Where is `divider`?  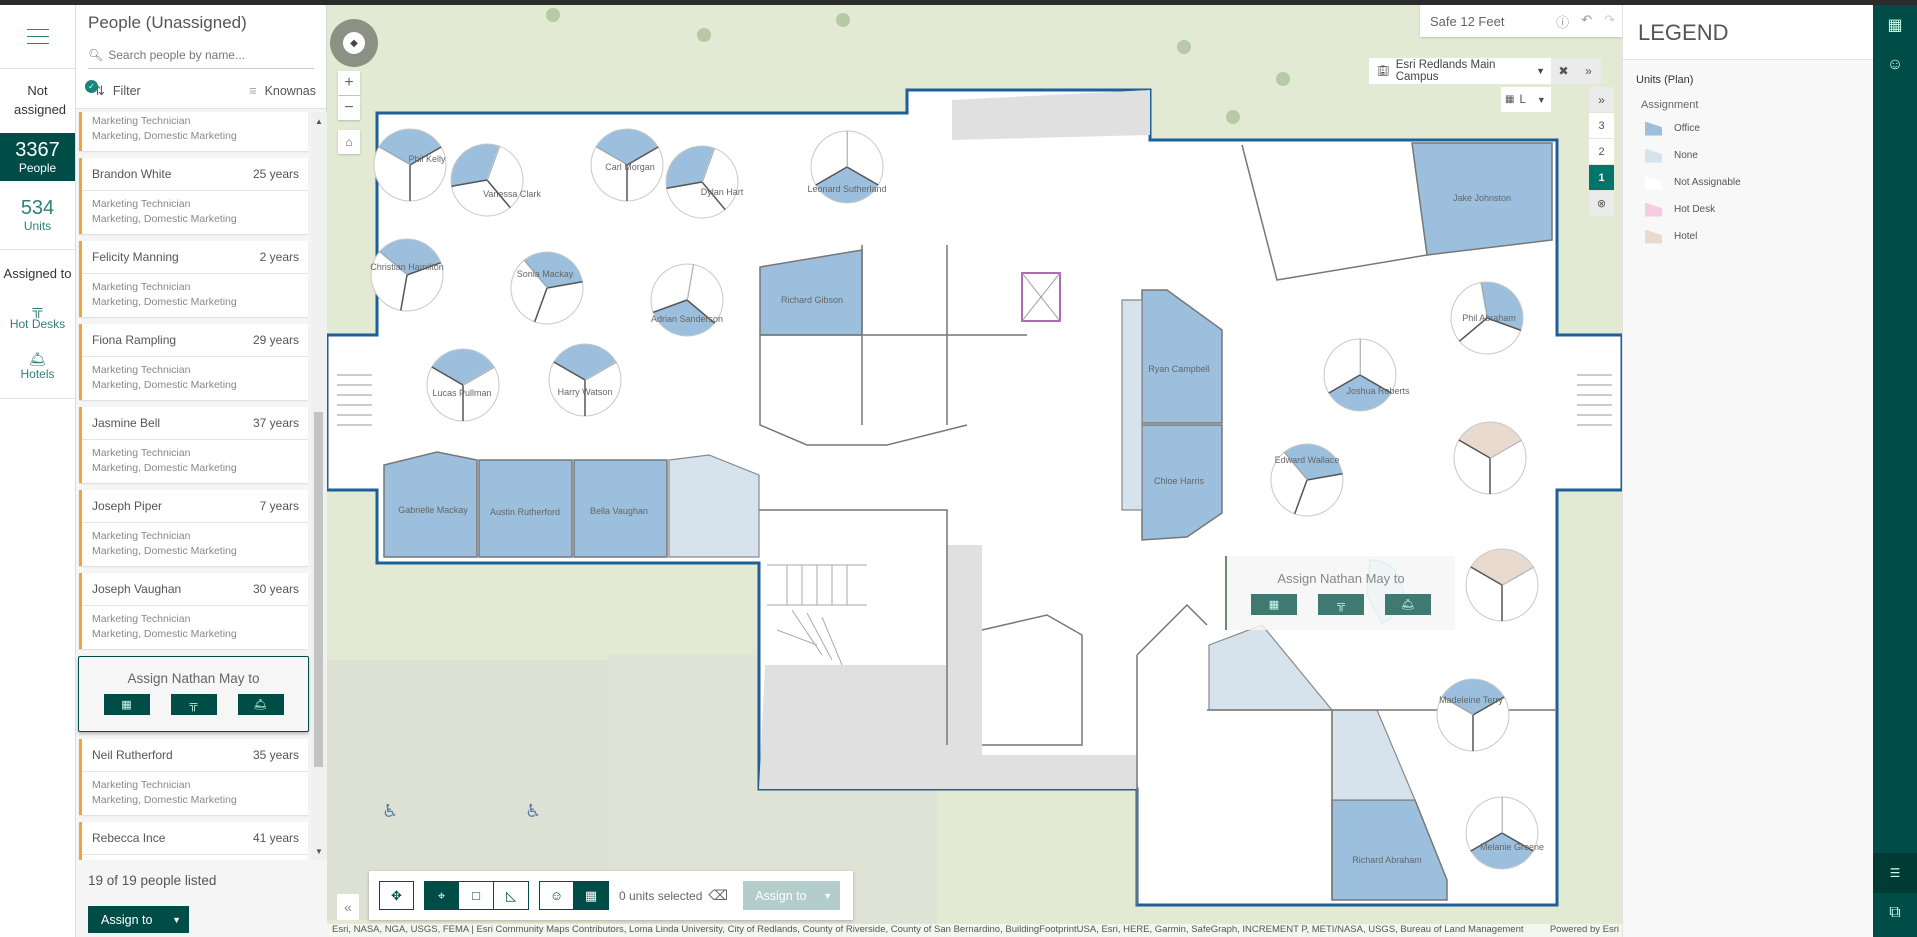
divider is located at coordinates (37, 390).